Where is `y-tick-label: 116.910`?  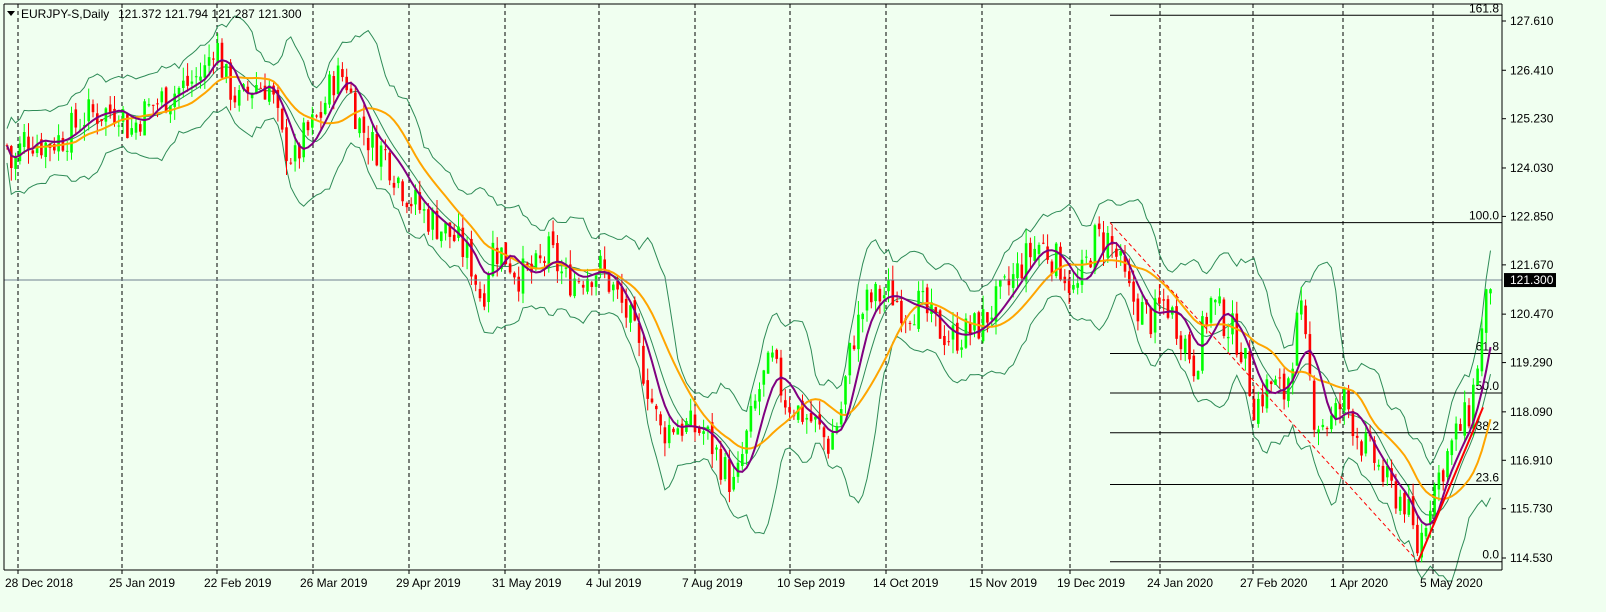 y-tick-label: 116.910 is located at coordinates (1531, 460).